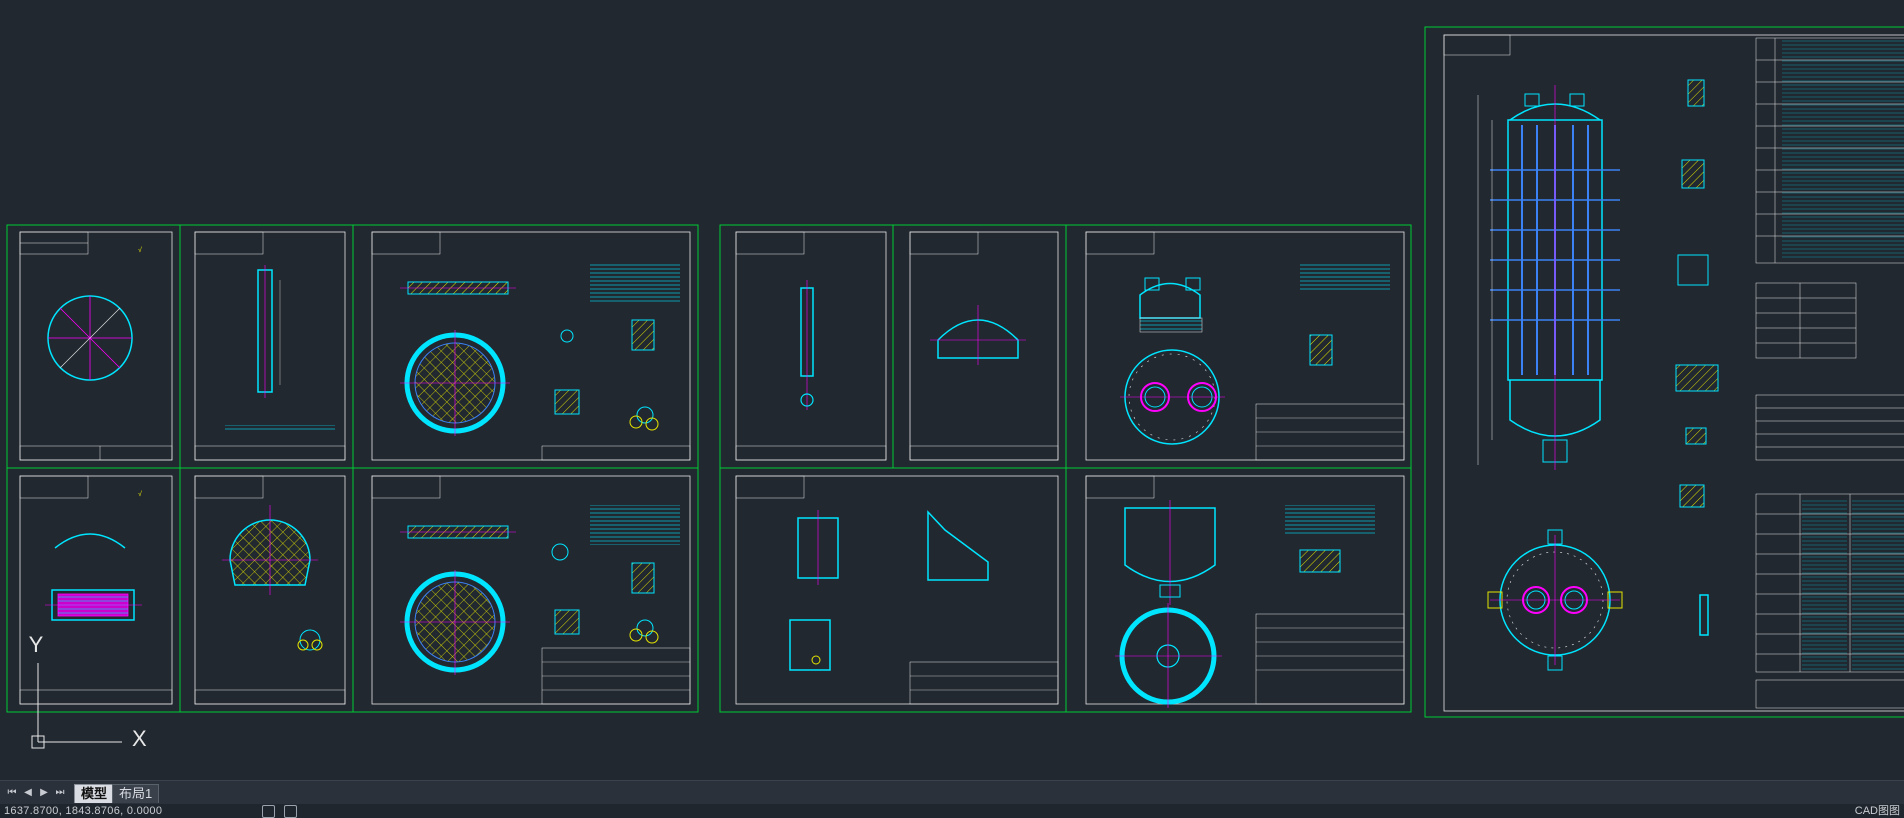 The width and height of the screenshot is (1904, 818). Describe the element at coordinates (96, 346) in the screenshot. I see `sheet-circle-plate: √` at that location.